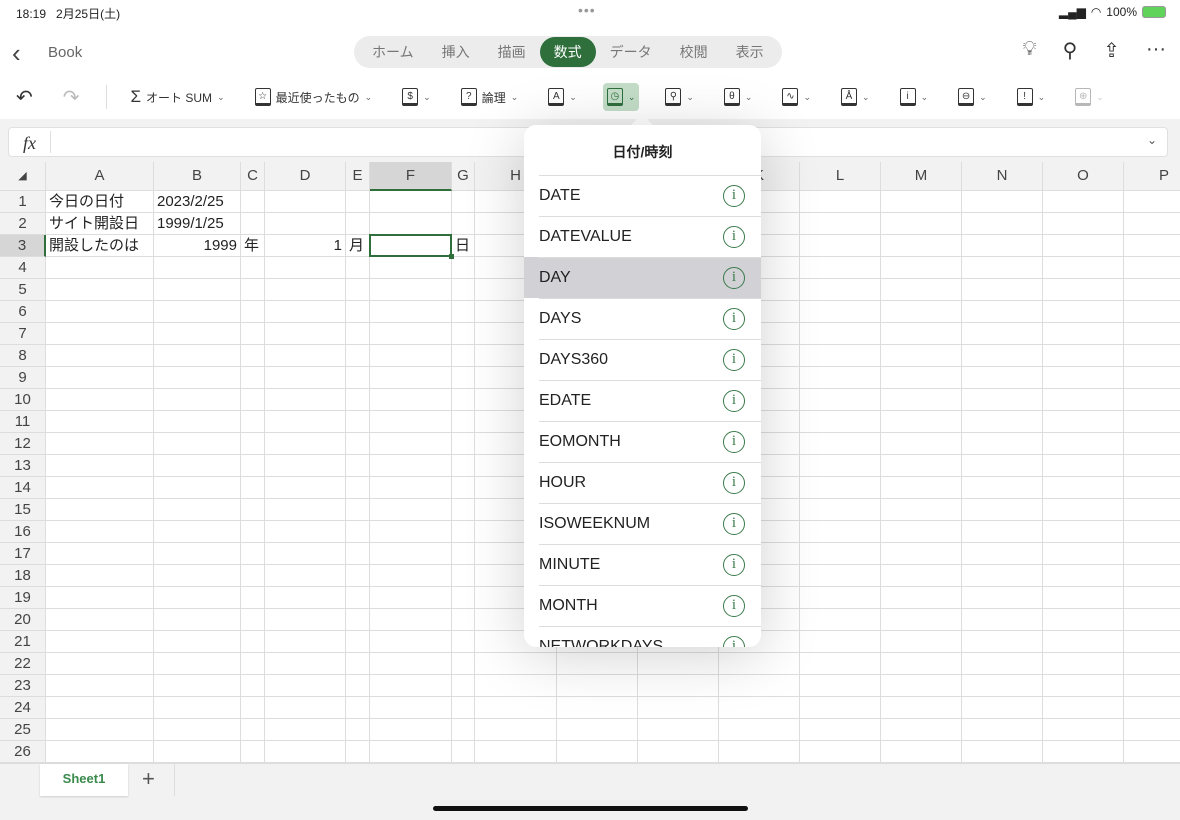 This screenshot has height=820, width=1180. What do you see at coordinates (796, 97) in the screenshot?
I see `statistical-button: ∿ ⌄` at bounding box center [796, 97].